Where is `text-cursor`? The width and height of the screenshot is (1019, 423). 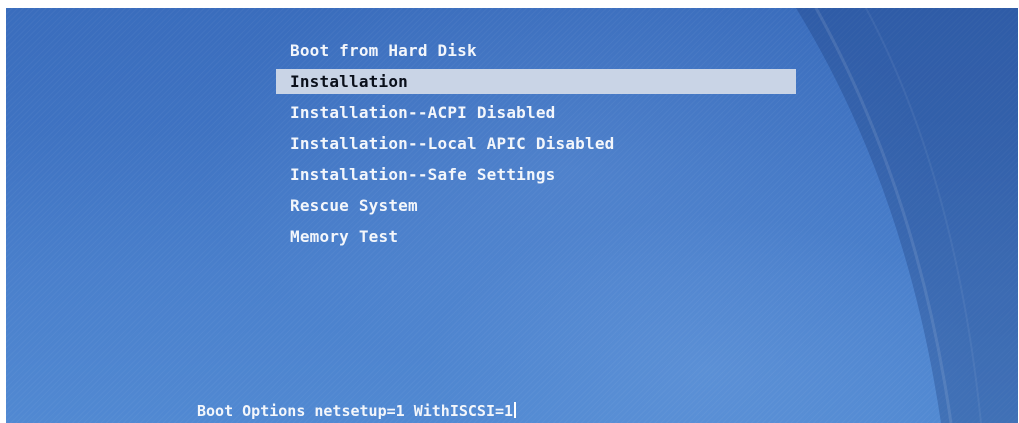 text-cursor is located at coordinates (515, 410).